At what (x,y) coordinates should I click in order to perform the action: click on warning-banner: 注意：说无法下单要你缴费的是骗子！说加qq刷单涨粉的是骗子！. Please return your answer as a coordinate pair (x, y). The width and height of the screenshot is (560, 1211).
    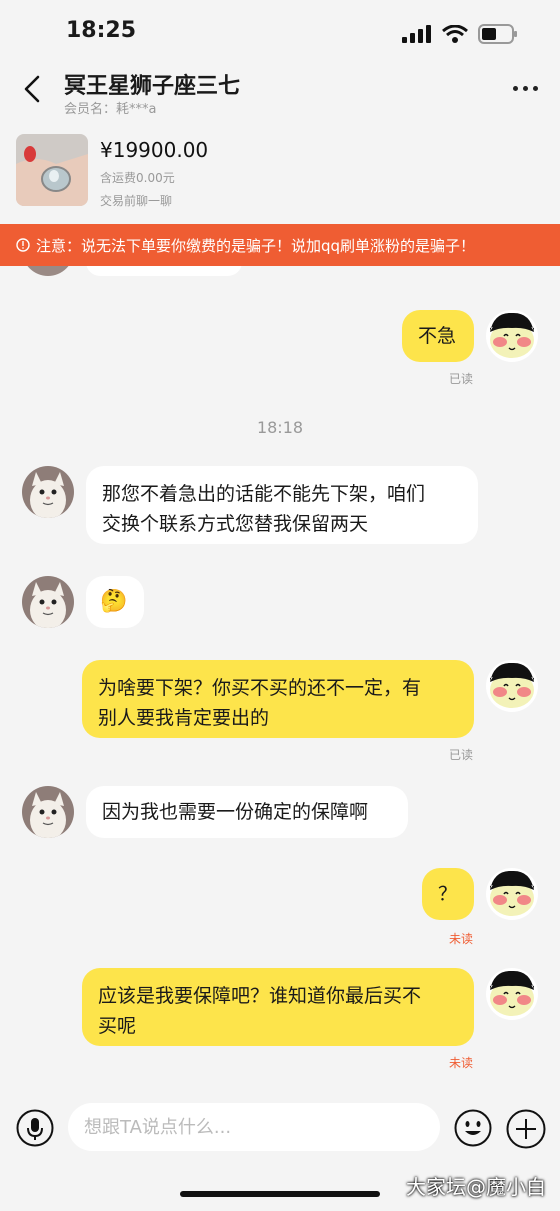
    Looking at the image, I should click on (280, 245).